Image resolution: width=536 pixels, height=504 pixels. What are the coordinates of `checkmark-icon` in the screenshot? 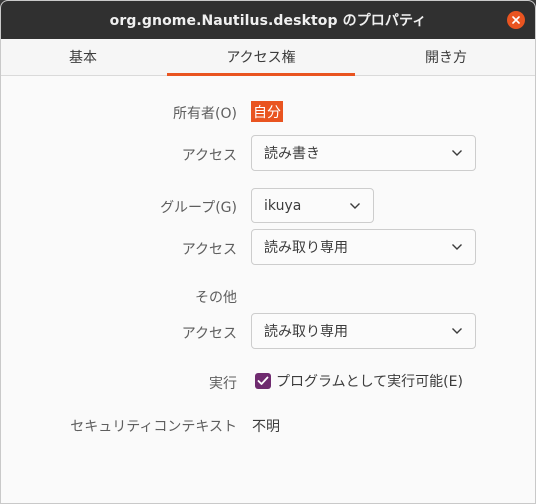 It's located at (263, 380).